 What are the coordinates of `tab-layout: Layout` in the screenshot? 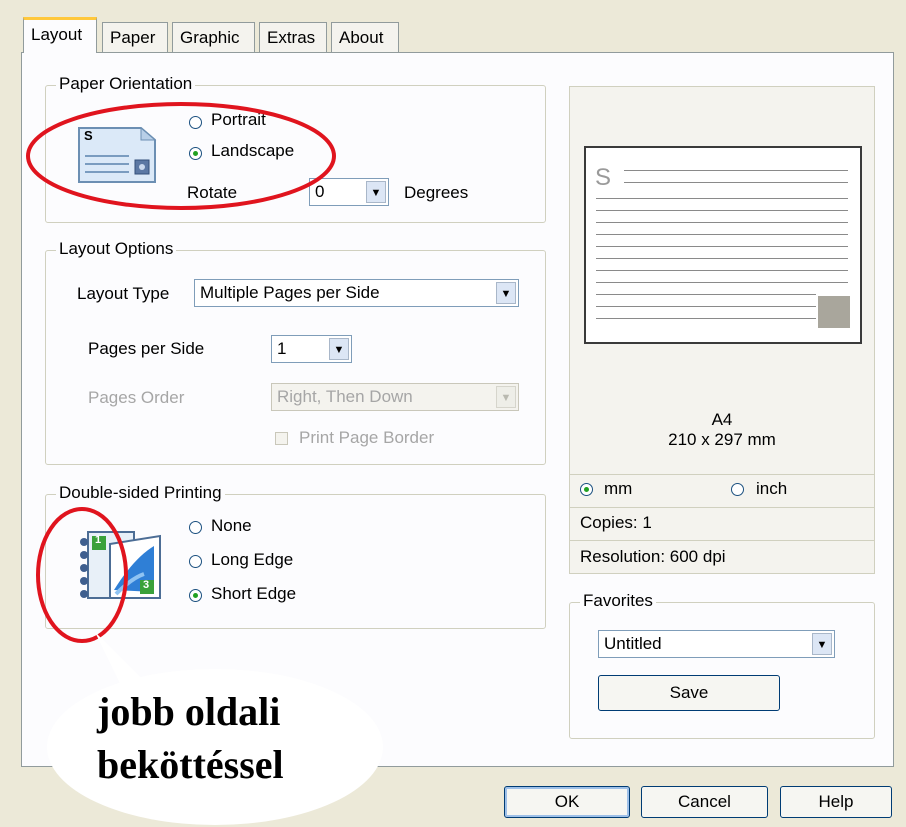 It's located at (60, 35).